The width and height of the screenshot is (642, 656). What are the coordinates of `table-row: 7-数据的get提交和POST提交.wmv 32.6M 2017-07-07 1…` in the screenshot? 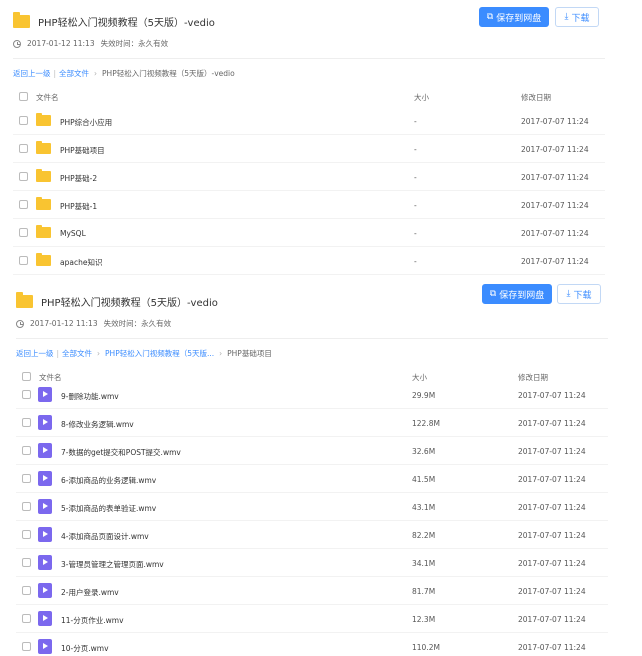 It's located at (312, 451).